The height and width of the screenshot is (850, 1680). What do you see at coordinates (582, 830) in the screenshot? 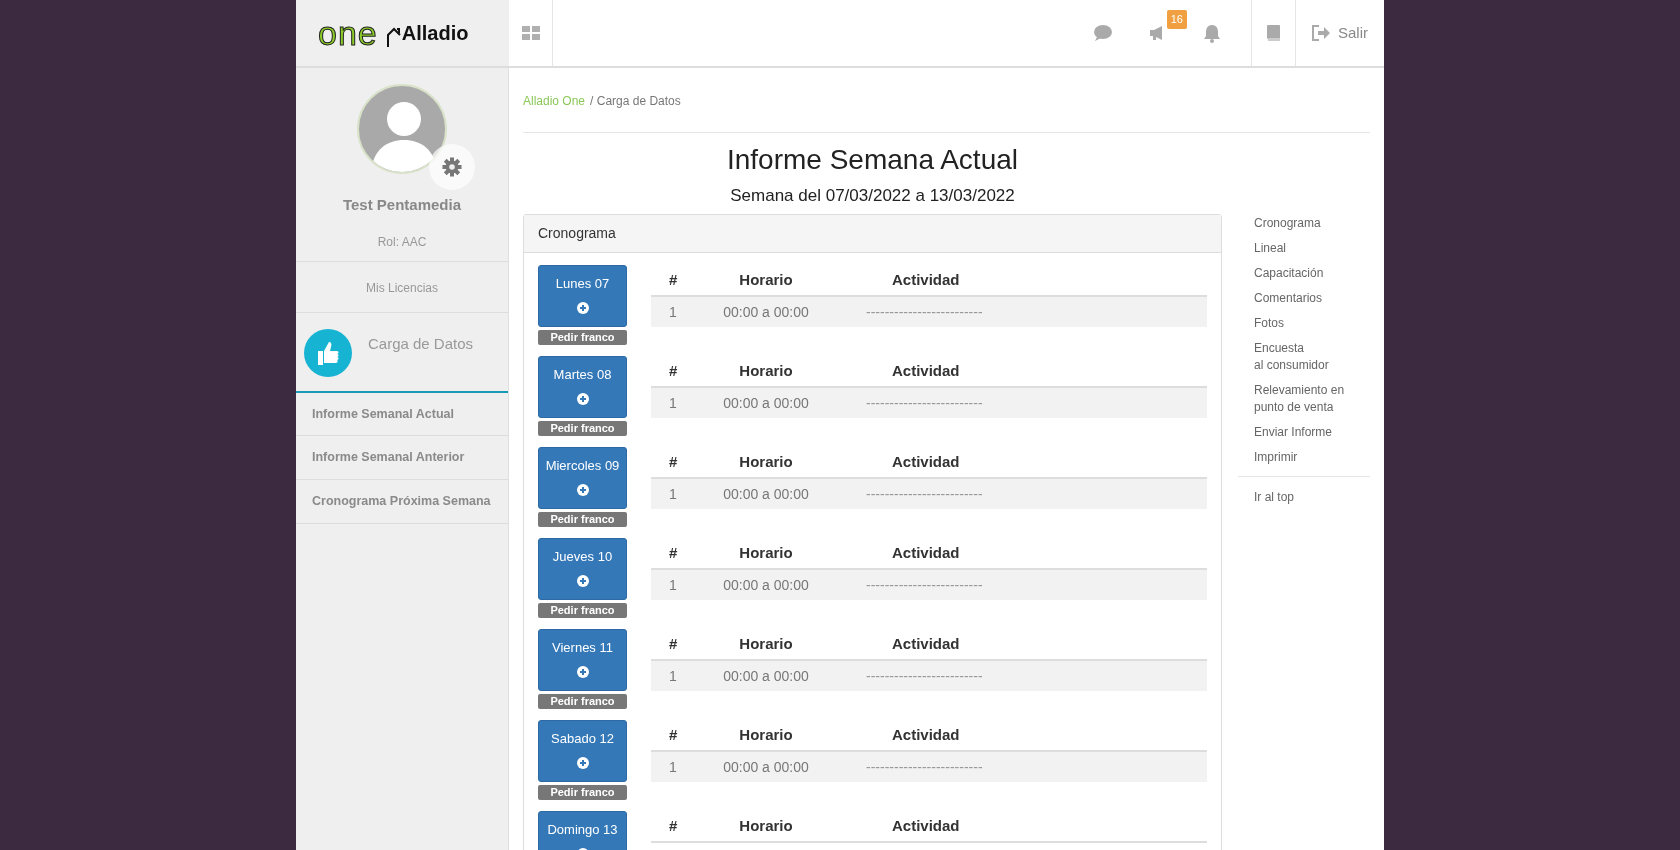
I see `day-button: Domingo 13` at bounding box center [582, 830].